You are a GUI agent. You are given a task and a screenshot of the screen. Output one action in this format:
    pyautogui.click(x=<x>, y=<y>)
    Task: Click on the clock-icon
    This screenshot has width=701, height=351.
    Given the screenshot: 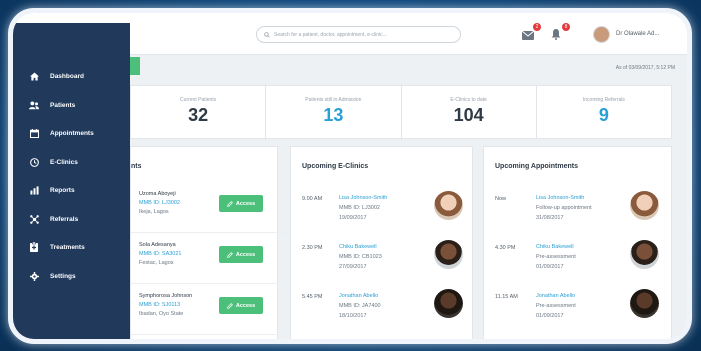 What is the action you would take?
    pyautogui.click(x=34, y=162)
    